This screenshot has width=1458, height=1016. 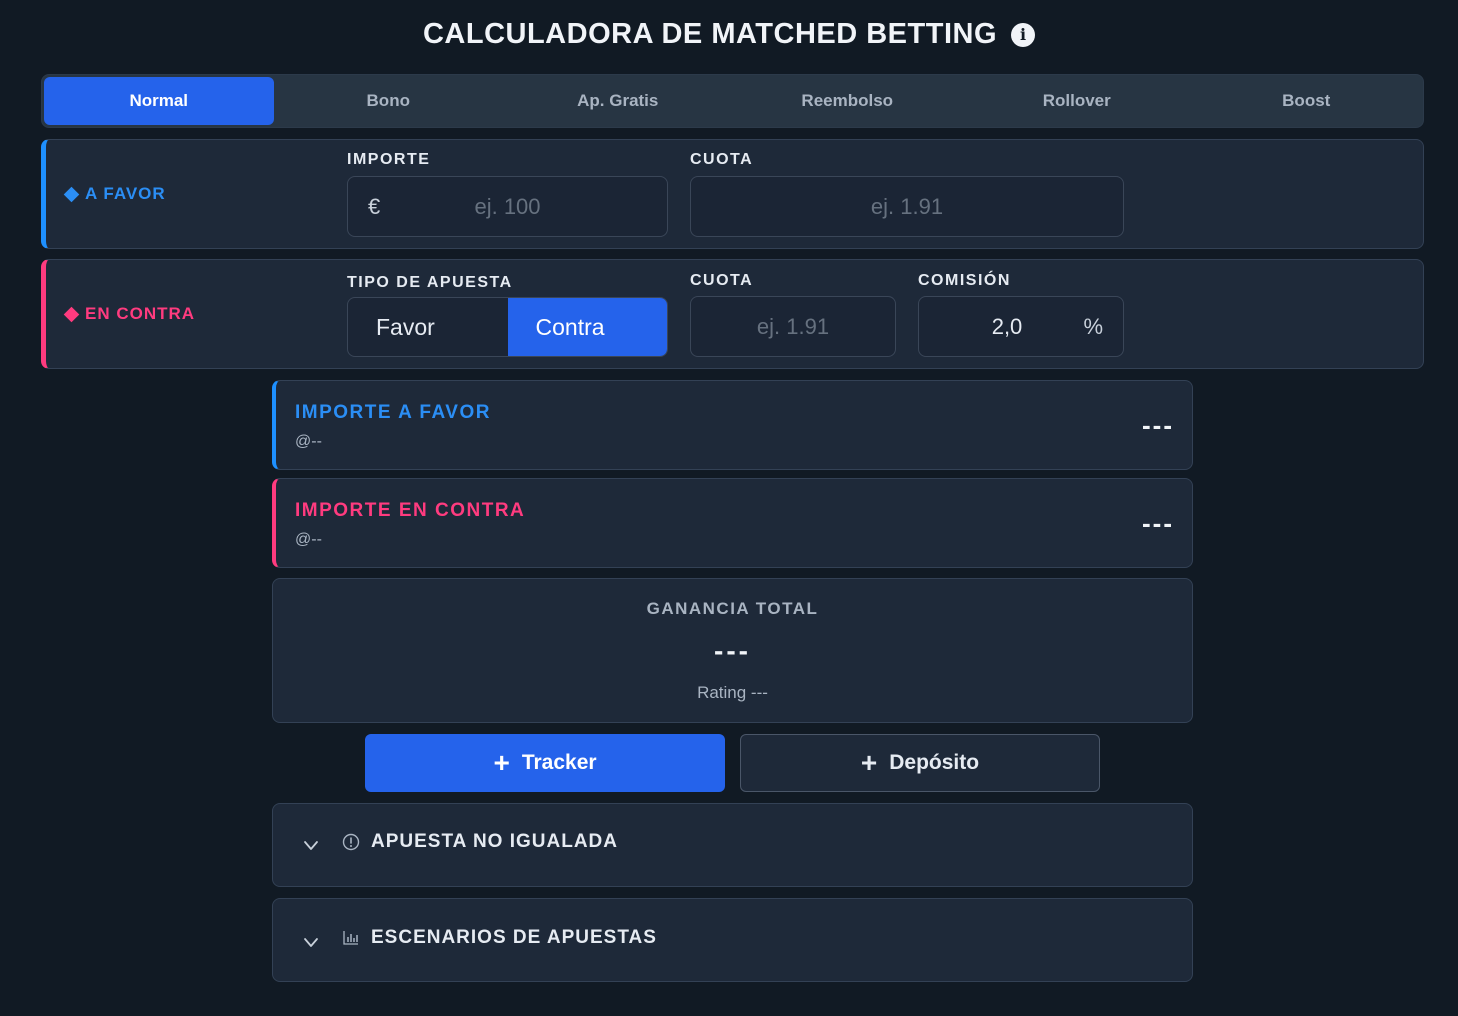 What do you see at coordinates (308, 539) in the screenshot?
I see `importe-contra-odds: @--` at bounding box center [308, 539].